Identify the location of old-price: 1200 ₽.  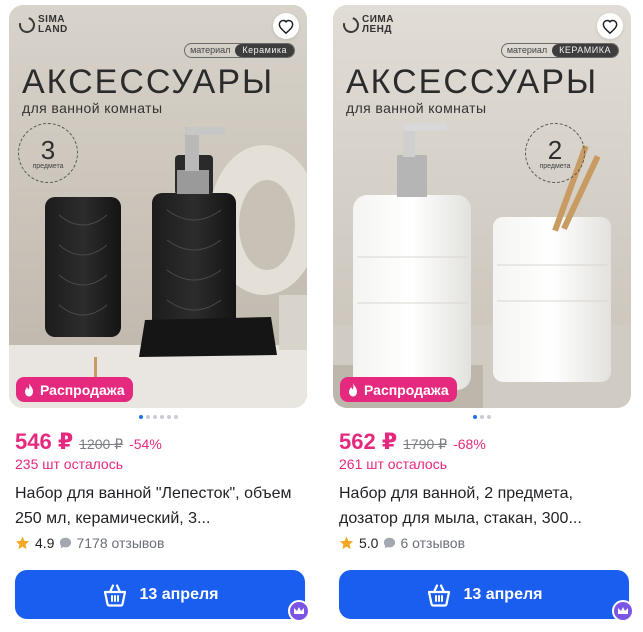
(101, 444).